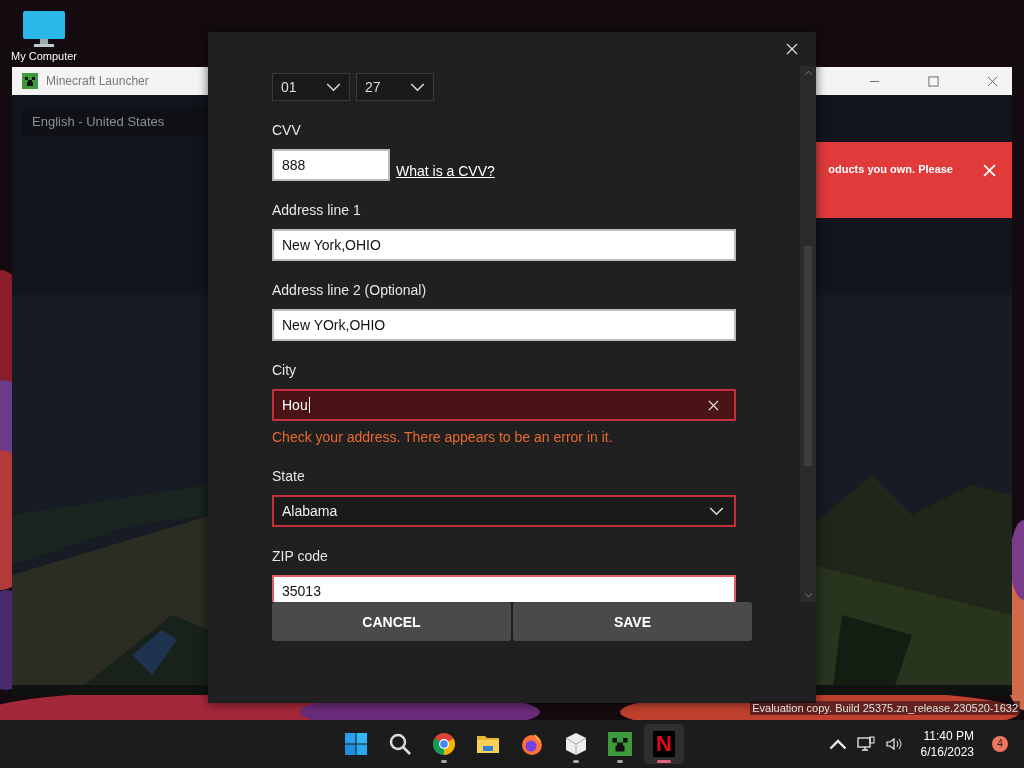 The image size is (1024, 768). Describe the element at coordinates (44, 56) in the screenshot. I see `desktop-icon-label: My Computer` at that location.